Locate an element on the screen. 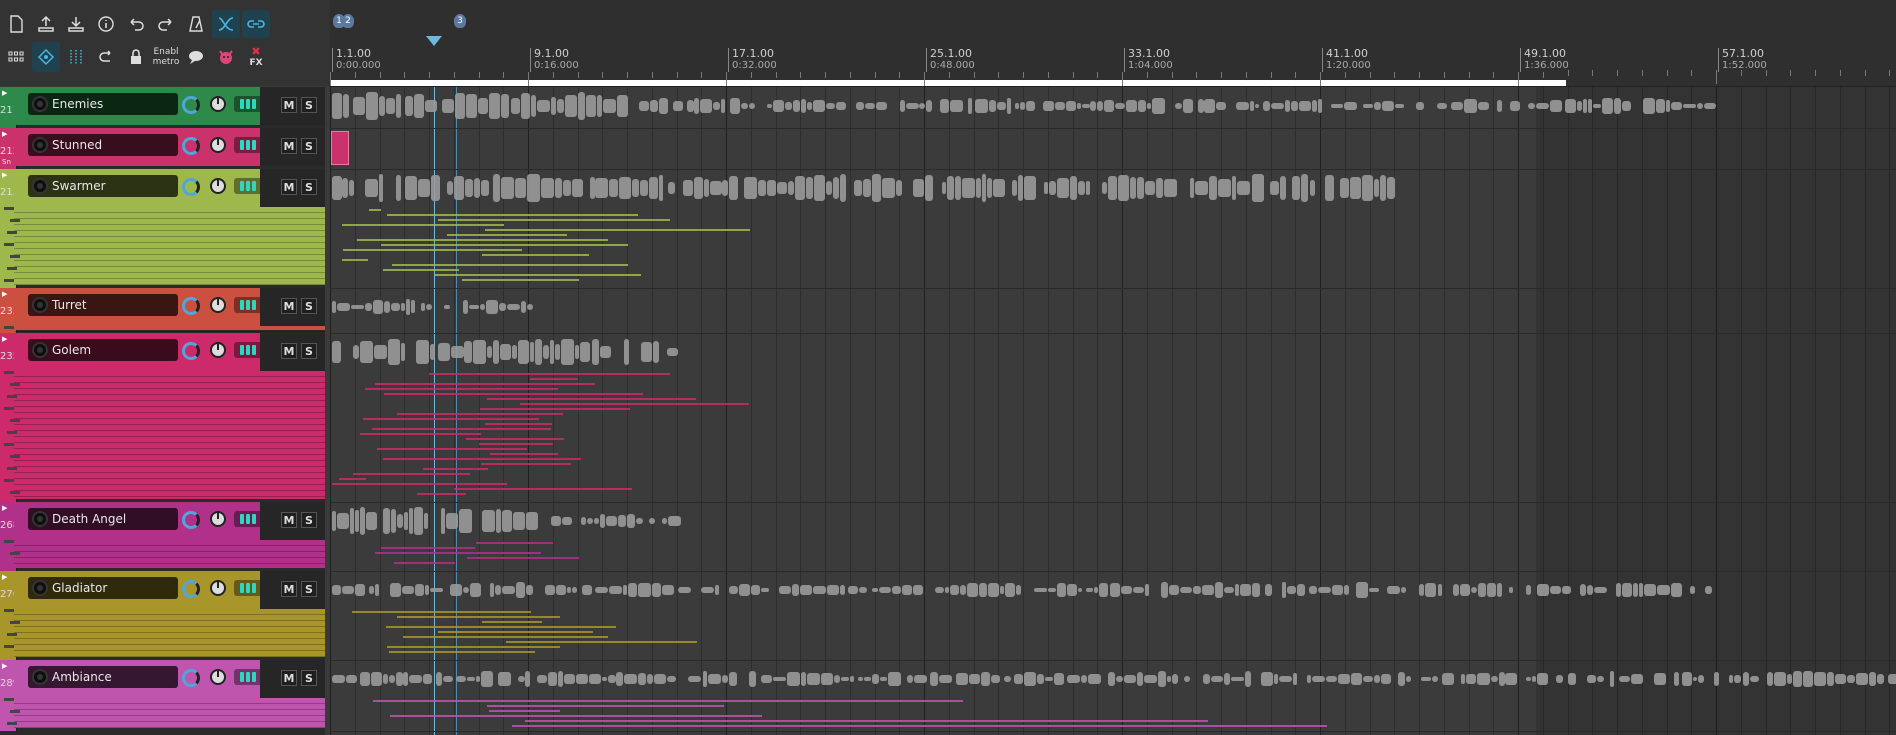 The image size is (1896, 735). ripple-edit-icon is located at coordinates (226, 24).